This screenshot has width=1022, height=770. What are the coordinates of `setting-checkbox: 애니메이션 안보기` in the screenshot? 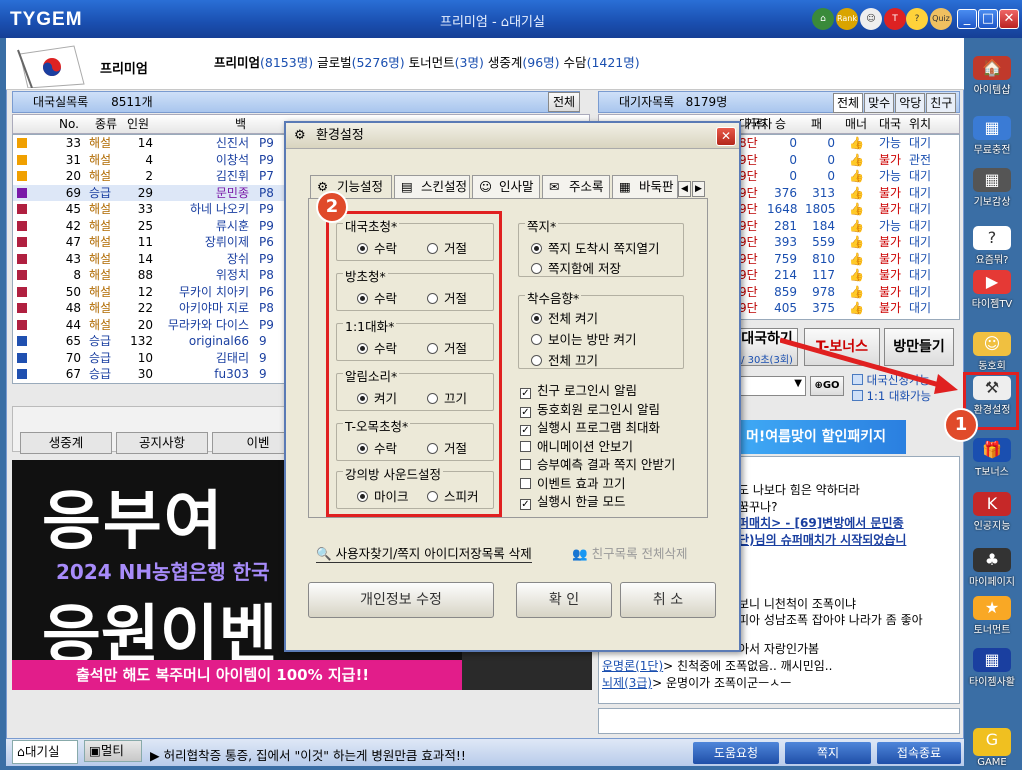 It's located at (576, 445).